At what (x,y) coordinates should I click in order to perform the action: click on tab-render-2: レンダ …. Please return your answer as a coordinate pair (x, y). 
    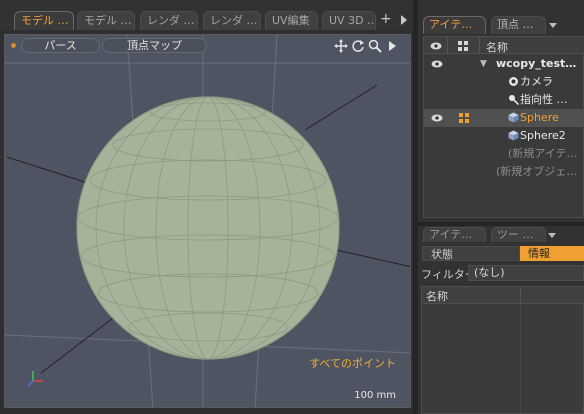
    Looking at the image, I should click on (232, 20).